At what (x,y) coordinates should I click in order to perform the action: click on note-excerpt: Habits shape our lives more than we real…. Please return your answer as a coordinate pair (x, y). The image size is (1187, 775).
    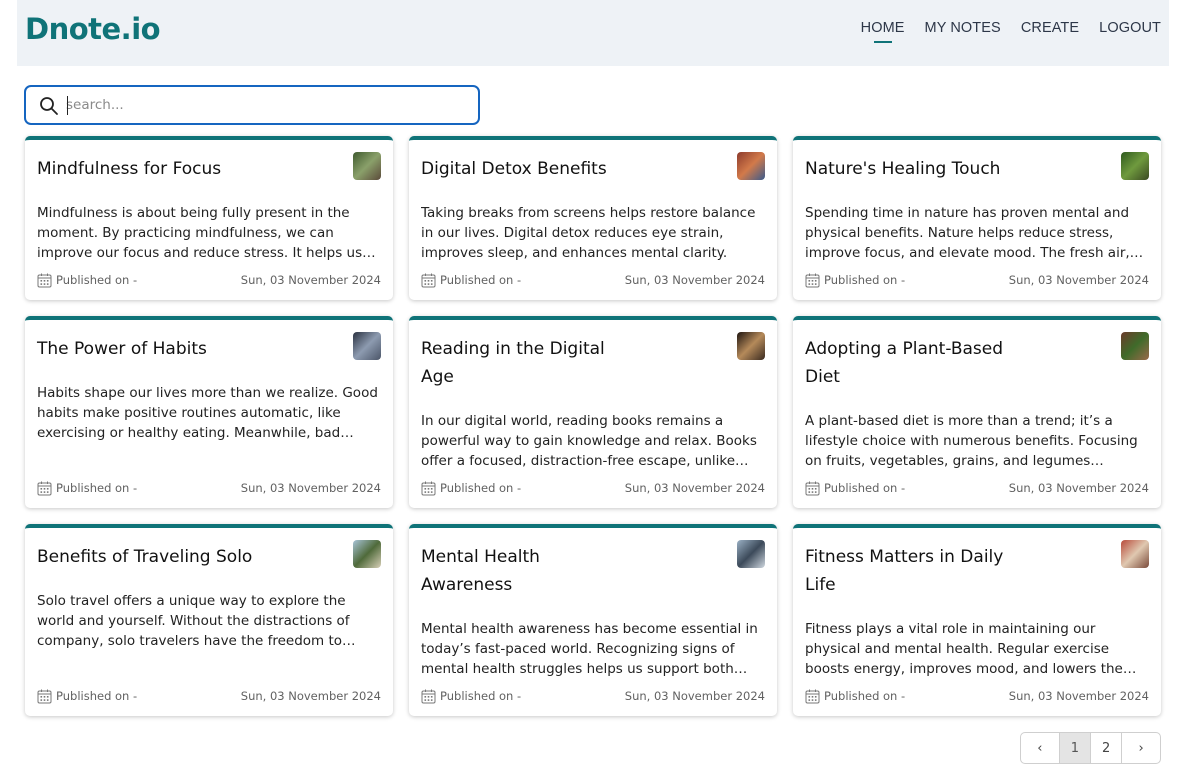
    Looking at the image, I should click on (207, 413).